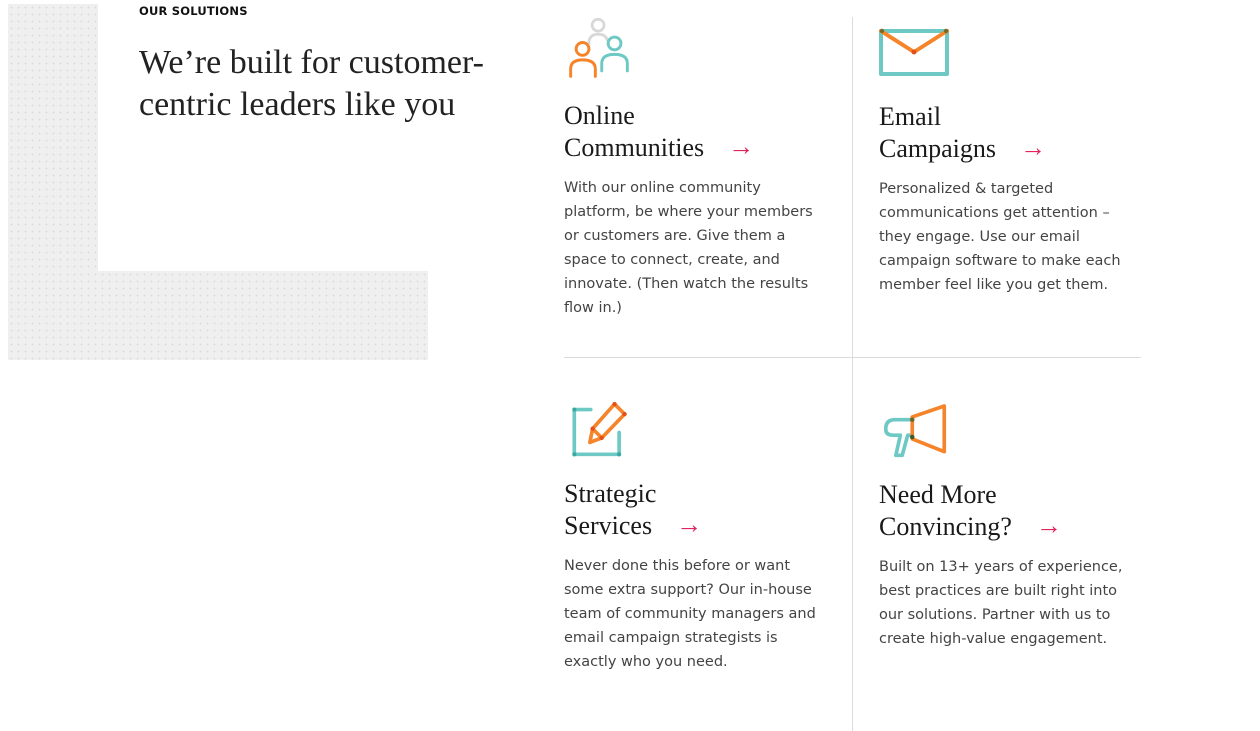 The image size is (1260, 731). I want to click on card-title-link: Online Communities →, so click(696, 132).